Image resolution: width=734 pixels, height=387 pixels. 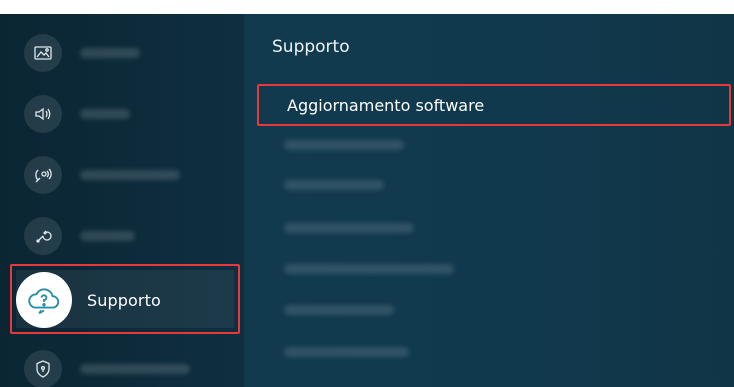 I want to click on category-support-label: Supporto, so click(x=124, y=300).